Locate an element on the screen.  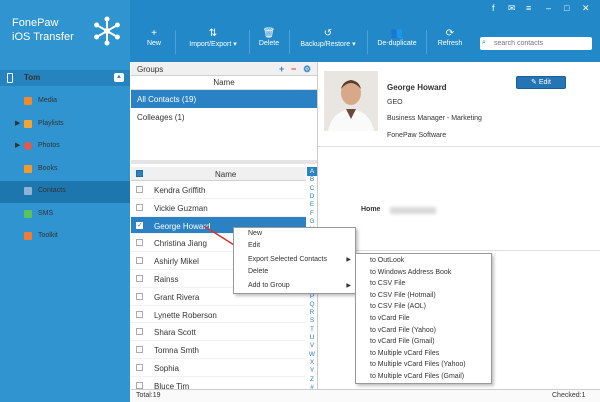
sidebar-item-label: Photos is located at coordinates (49, 145).